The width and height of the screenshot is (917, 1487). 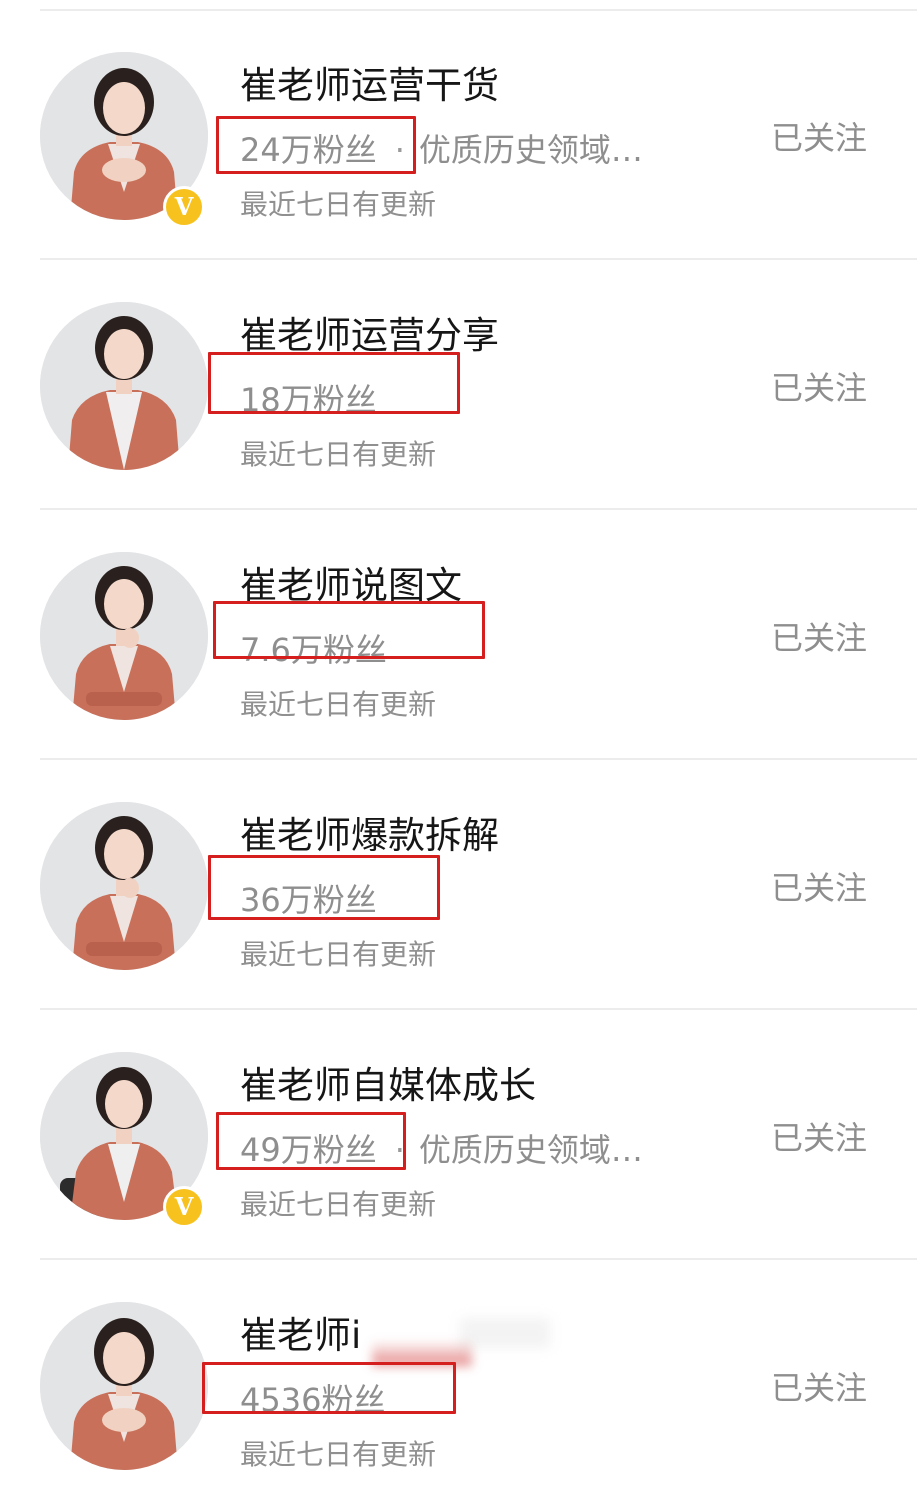 What do you see at coordinates (369, 86) in the screenshot?
I see `account-name: 崔老师运营干货` at bounding box center [369, 86].